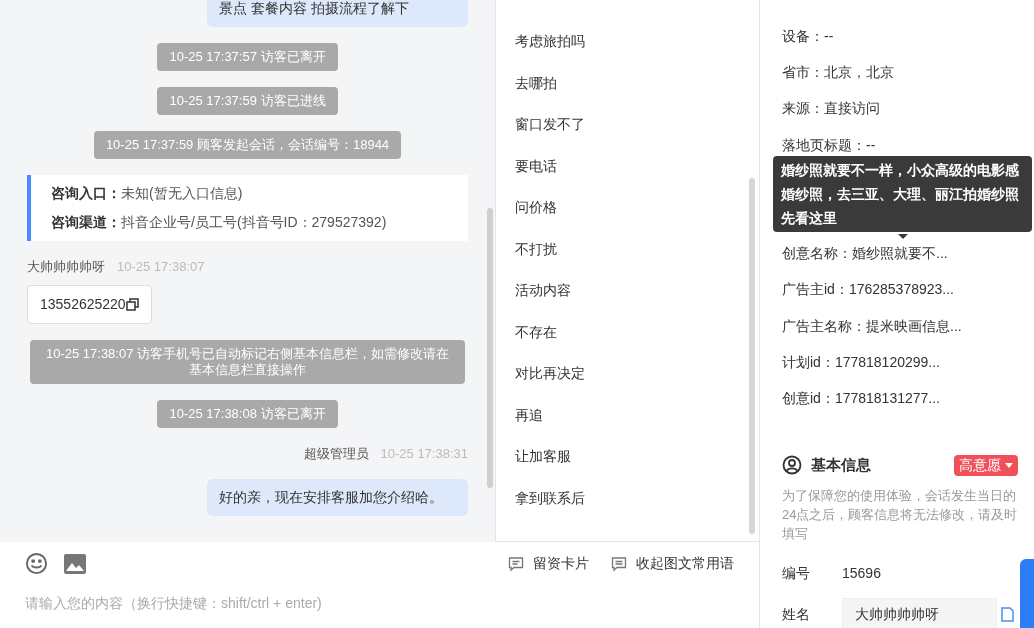  I want to click on image-icon, so click(75, 563).